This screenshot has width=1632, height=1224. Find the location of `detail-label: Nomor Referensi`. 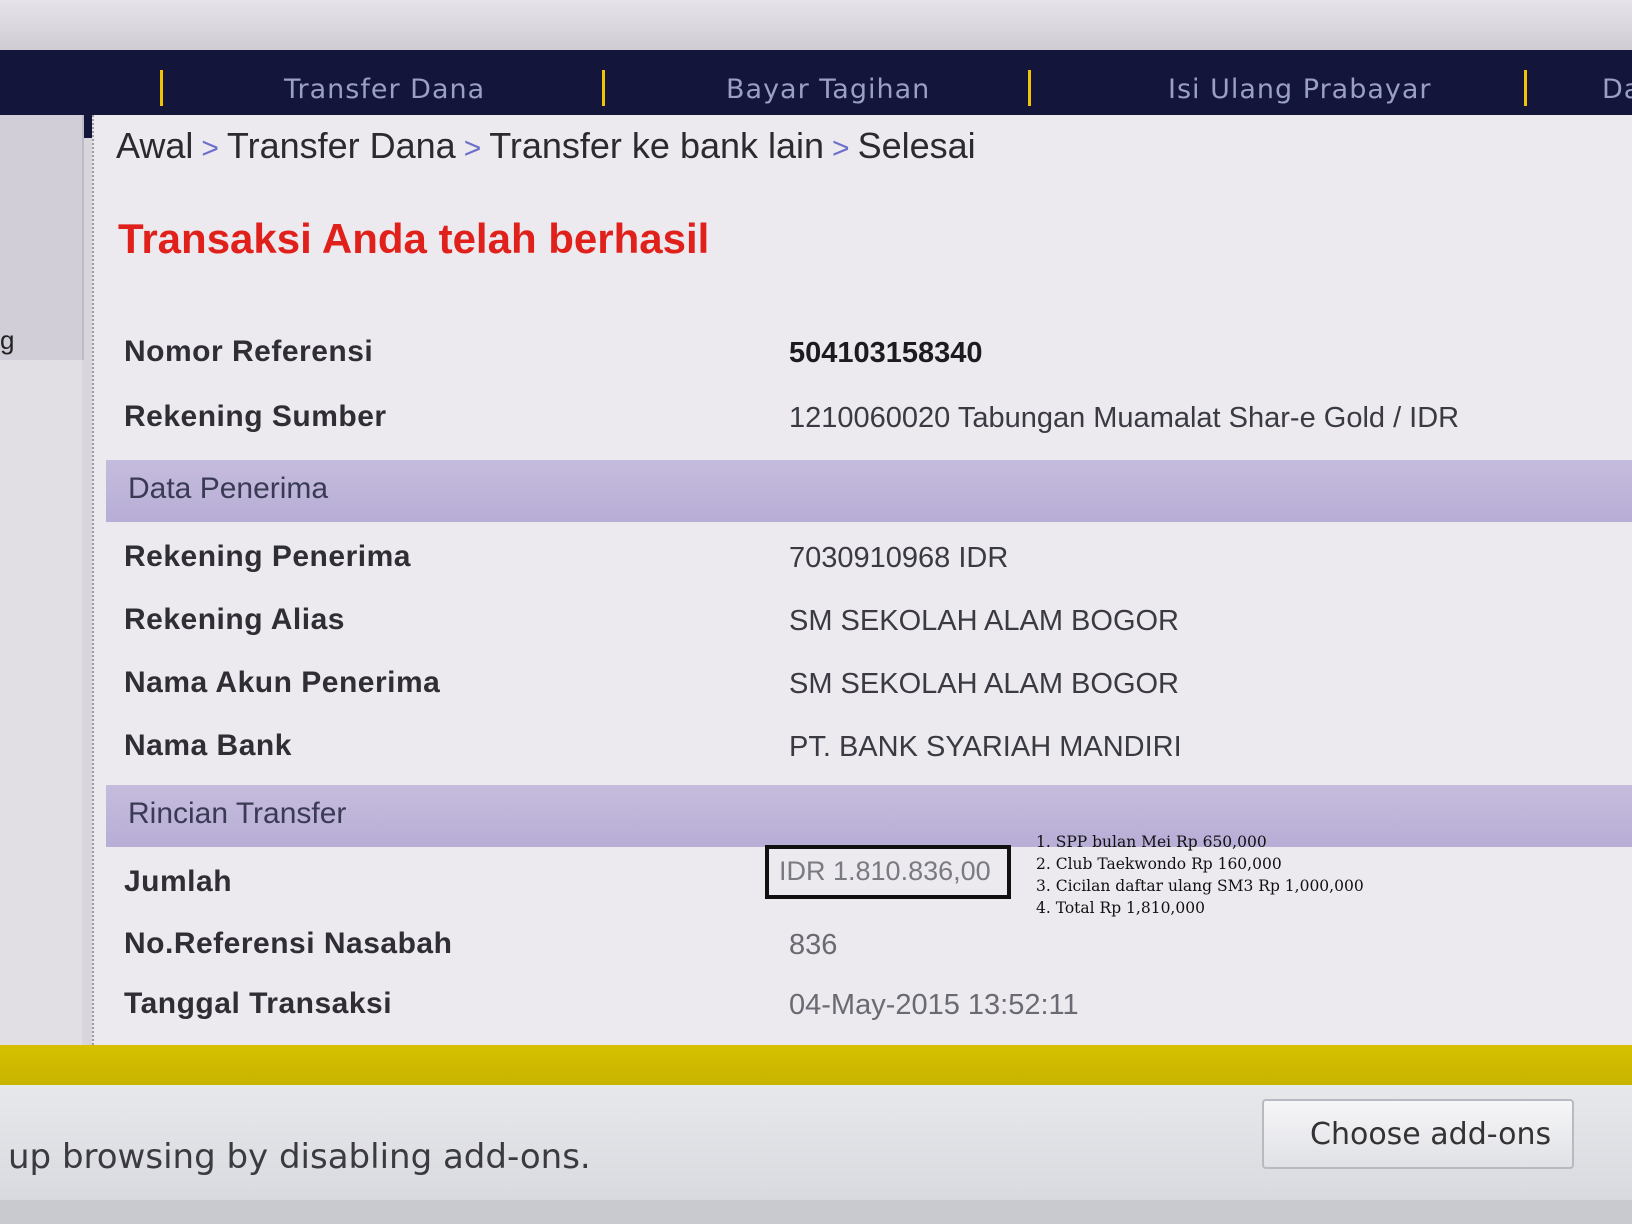

detail-label: Nomor Referensi is located at coordinates (249, 351).